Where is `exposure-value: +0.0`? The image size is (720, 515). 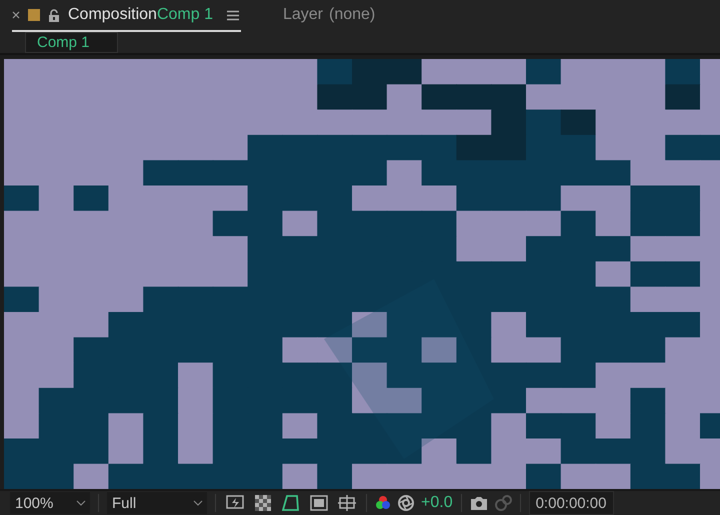
exposure-value: +0.0 is located at coordinates (437, 503).